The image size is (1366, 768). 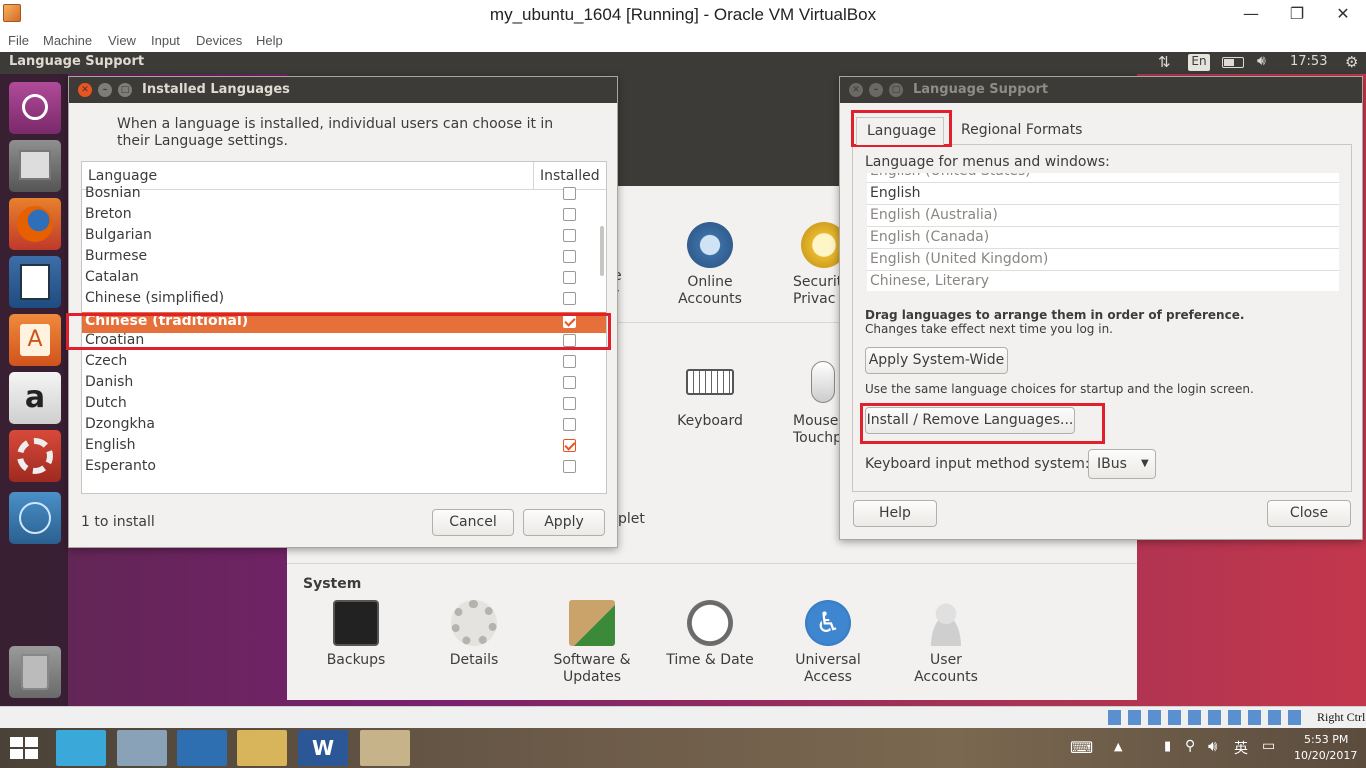 I want to click on volume-tray-icon: 🔊︎, so click(x=1212, y=746).